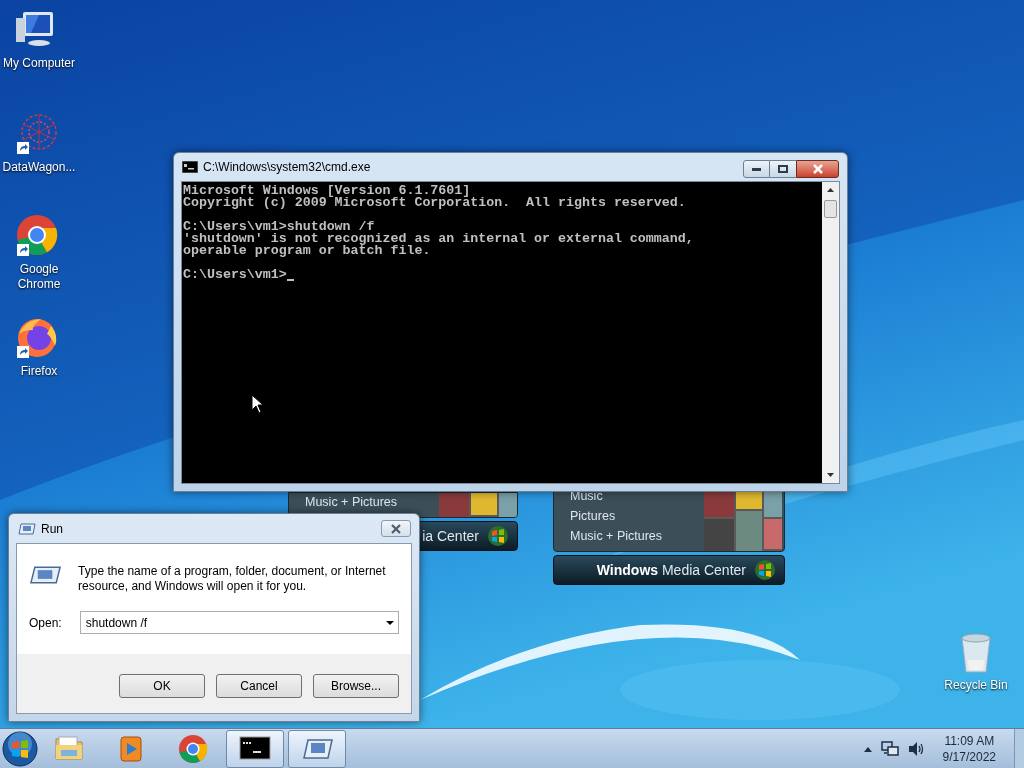 The image size is (1024, 768). Describe the element at coordinates (915, 748) in the screenshot. I see `volume-icon` at that location.